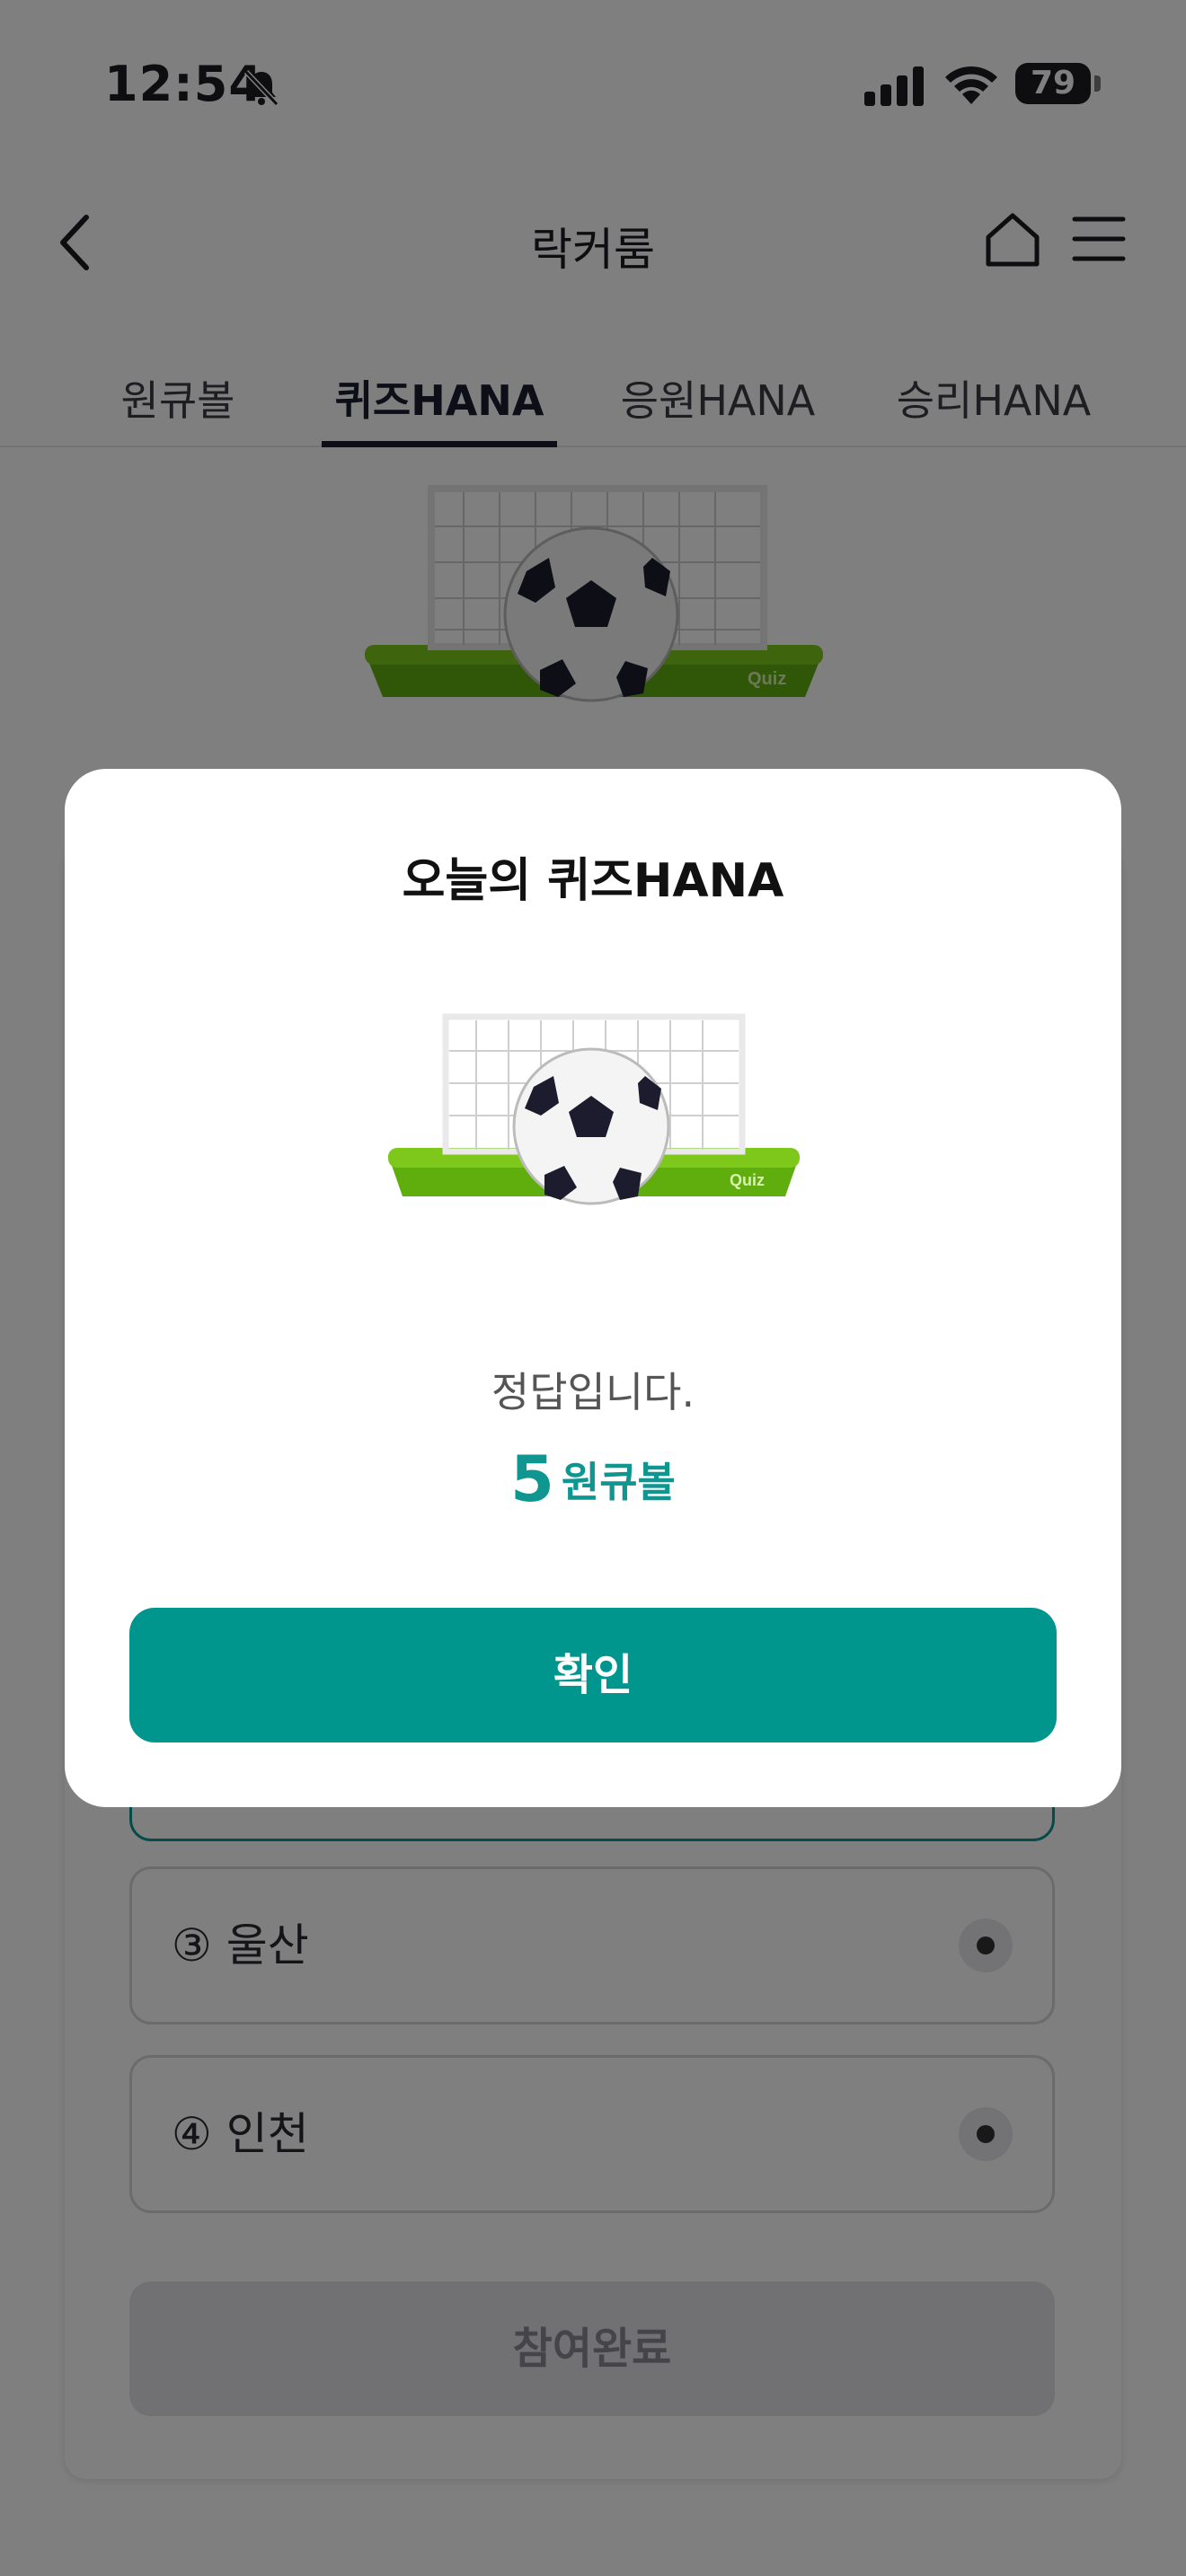  Describe the element at coordinates (593, 881) in the screenshot. I see `modal-title: 오늘의 퀴즈HANA` at that location.